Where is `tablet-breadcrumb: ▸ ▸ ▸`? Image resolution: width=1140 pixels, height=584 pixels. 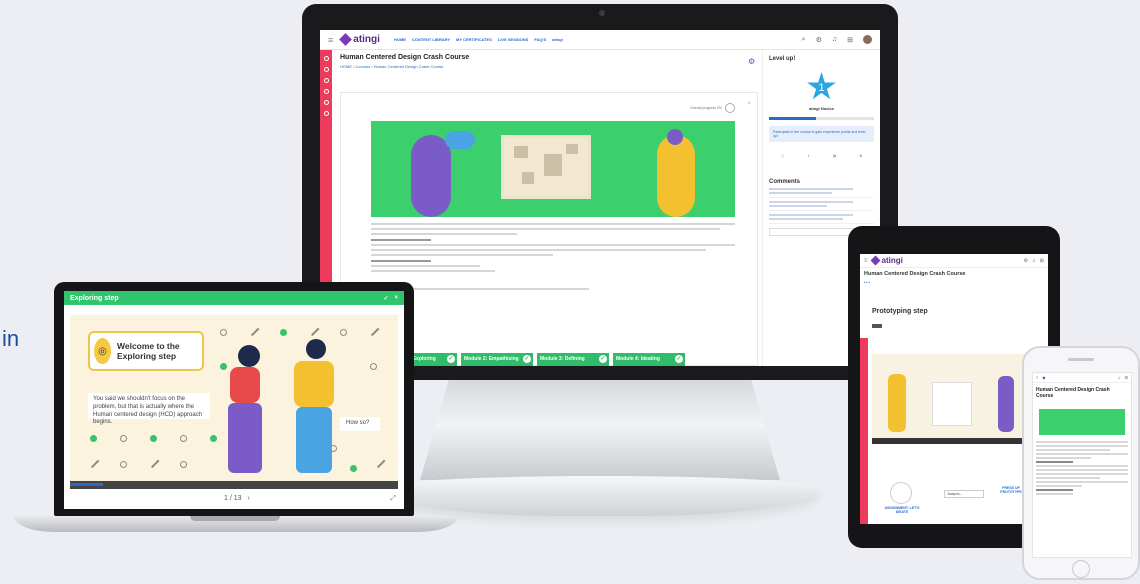 tablet-breadcrumb: ▸ ▸ ▸ is located at coordinates (954, 282).